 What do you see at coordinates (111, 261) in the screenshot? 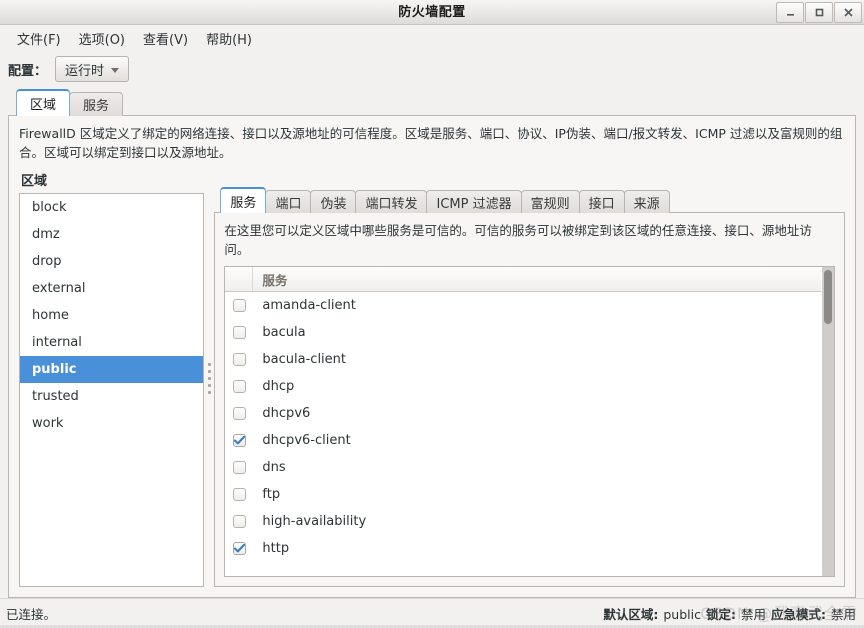
I see `list-item: drop` at bounding box center [111, 261].